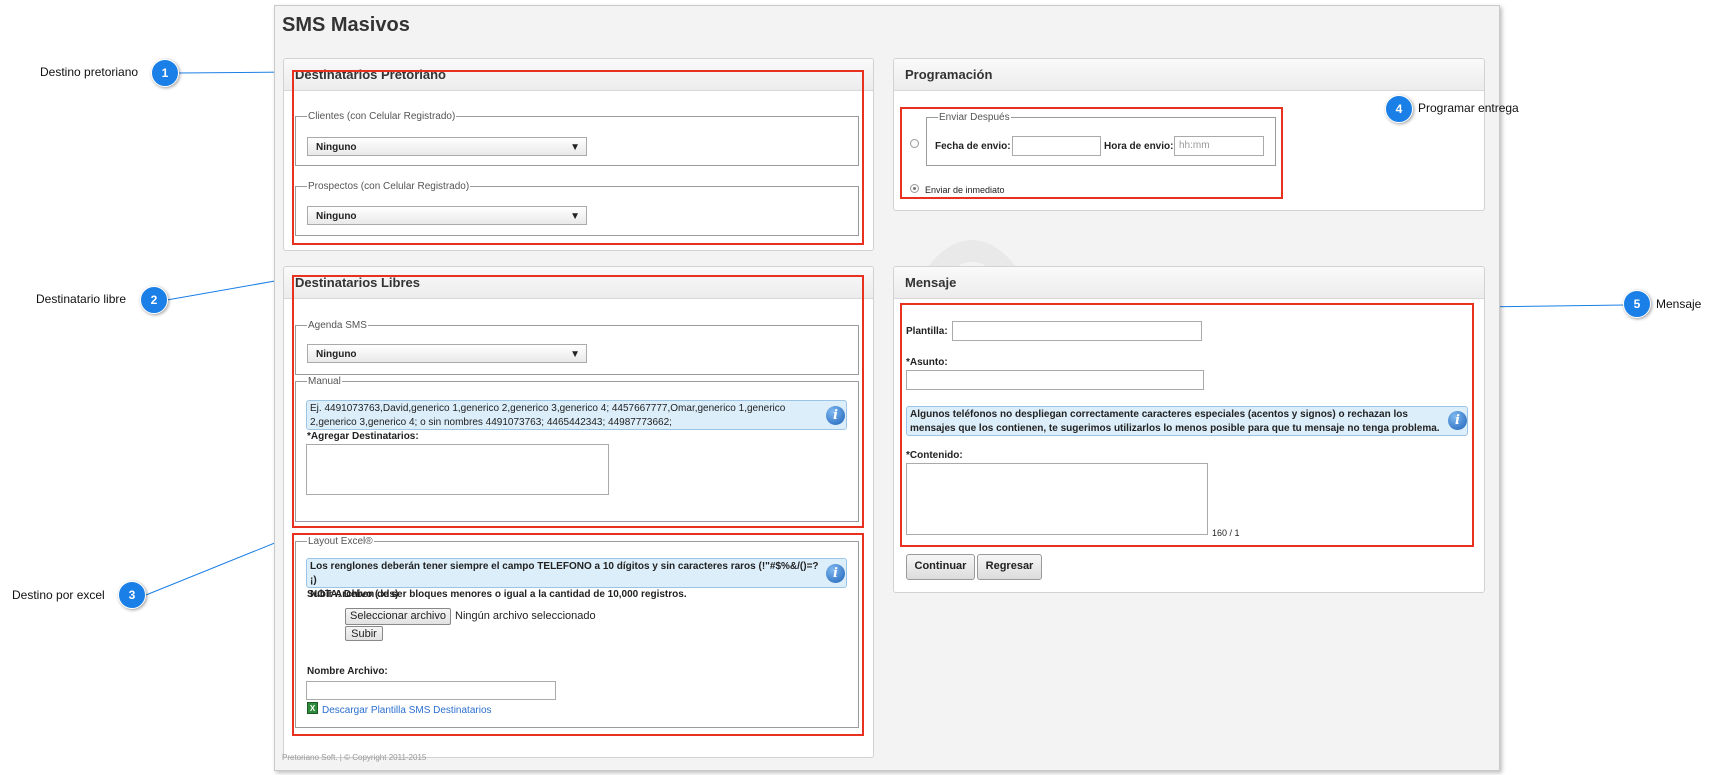 The width and height of the screenshot is (1718, 775). What do you see at coordinates (1679, 304) in the screenshot?
I see `callout-label-5: Mensaje` at bounding box center [1679, 304].